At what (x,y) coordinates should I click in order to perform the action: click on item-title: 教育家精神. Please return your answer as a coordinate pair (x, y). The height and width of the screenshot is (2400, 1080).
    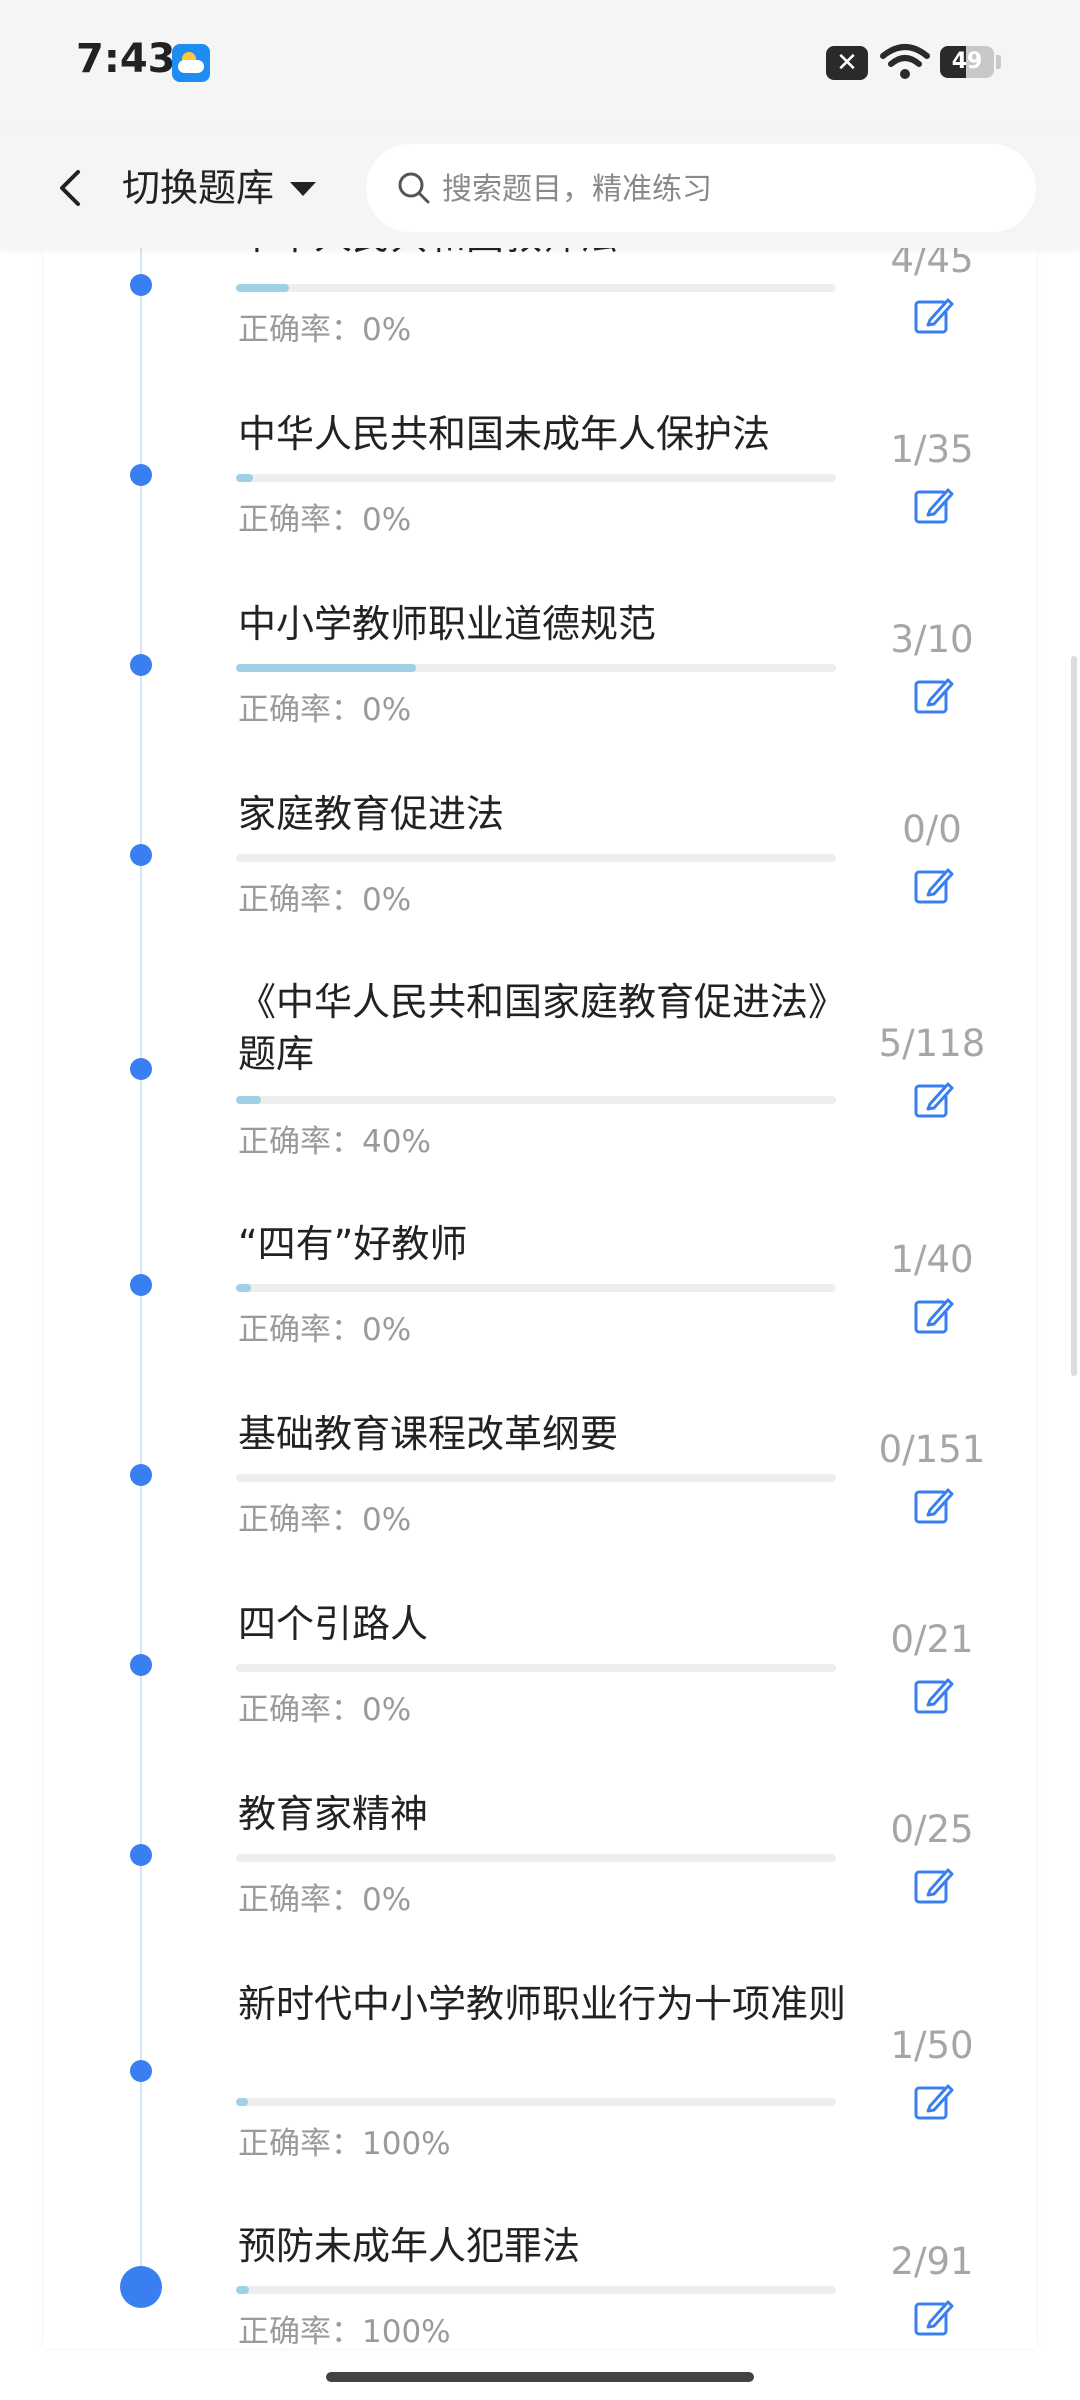
    Looking at the image, I should click on (333, 1814).